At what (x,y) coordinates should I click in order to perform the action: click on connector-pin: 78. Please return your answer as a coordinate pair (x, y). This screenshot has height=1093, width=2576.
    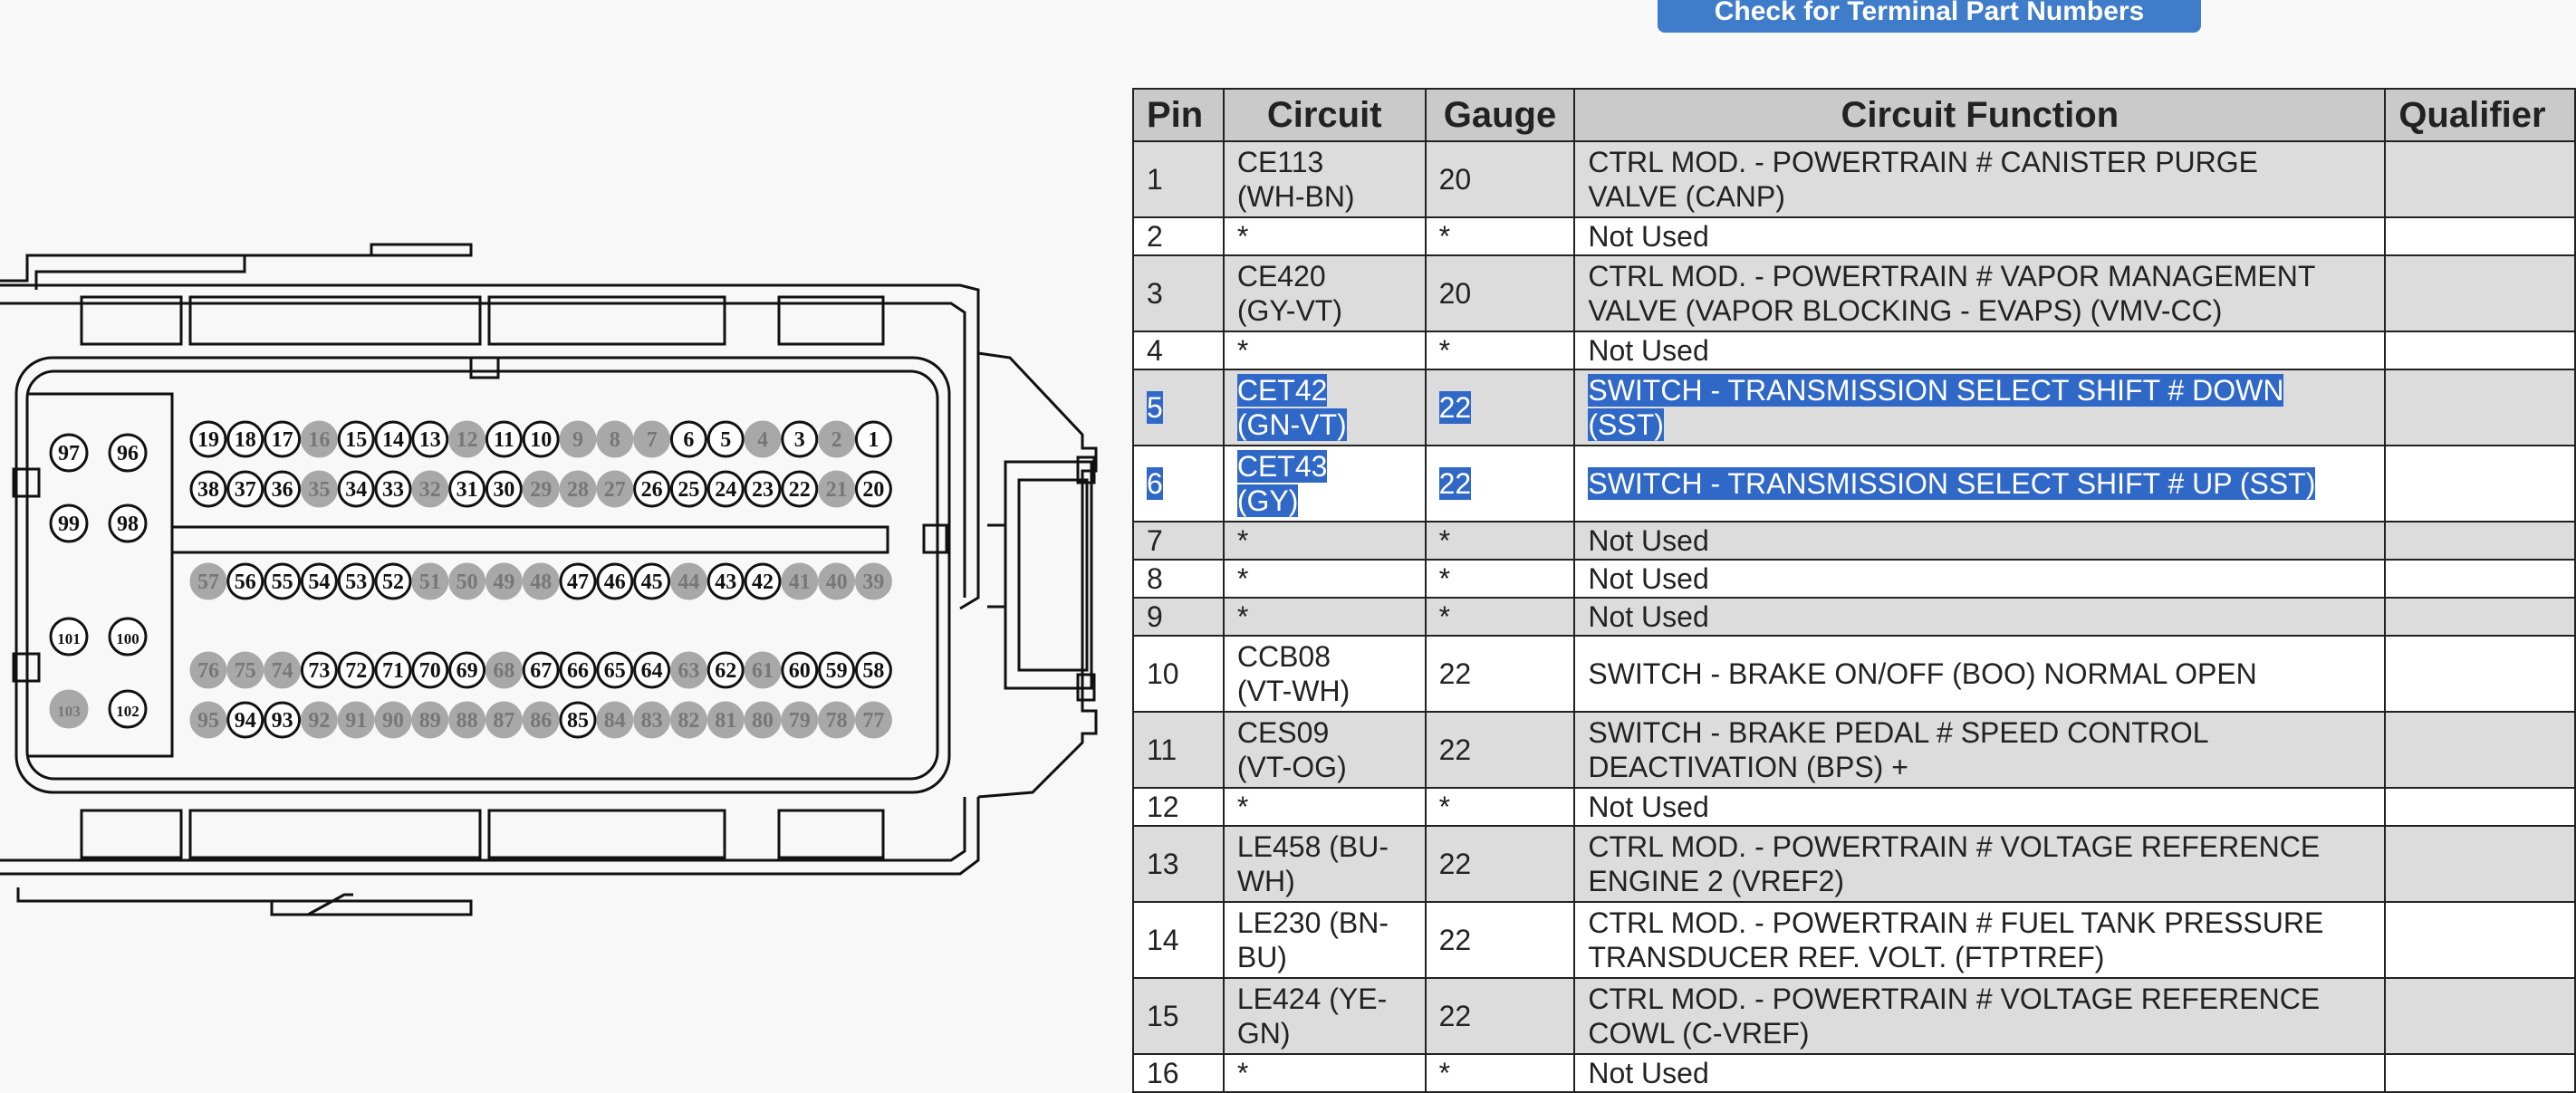
    Looking at the image, I should click on (837, 720).